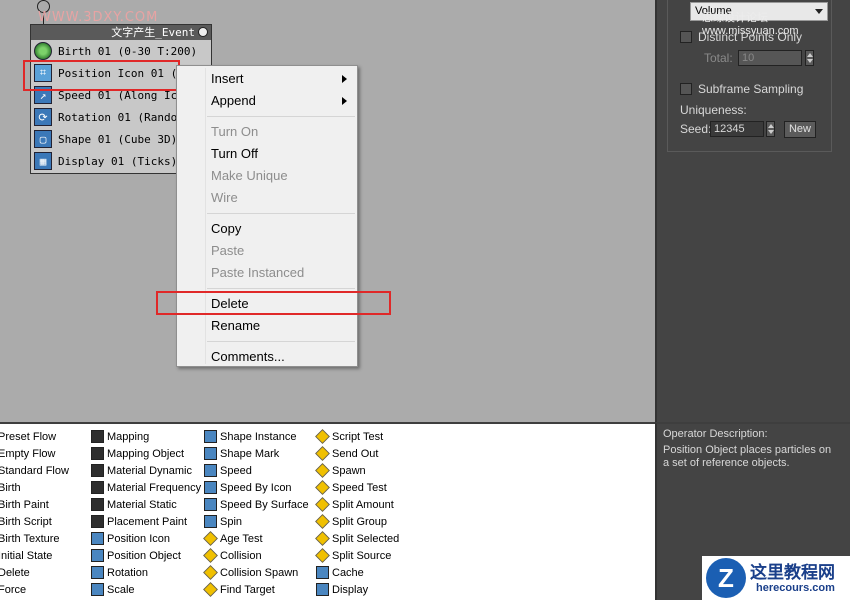 This screenshot has width=850, height=600. I want to click on depot-item: Birth Paint, so click(34, 504).